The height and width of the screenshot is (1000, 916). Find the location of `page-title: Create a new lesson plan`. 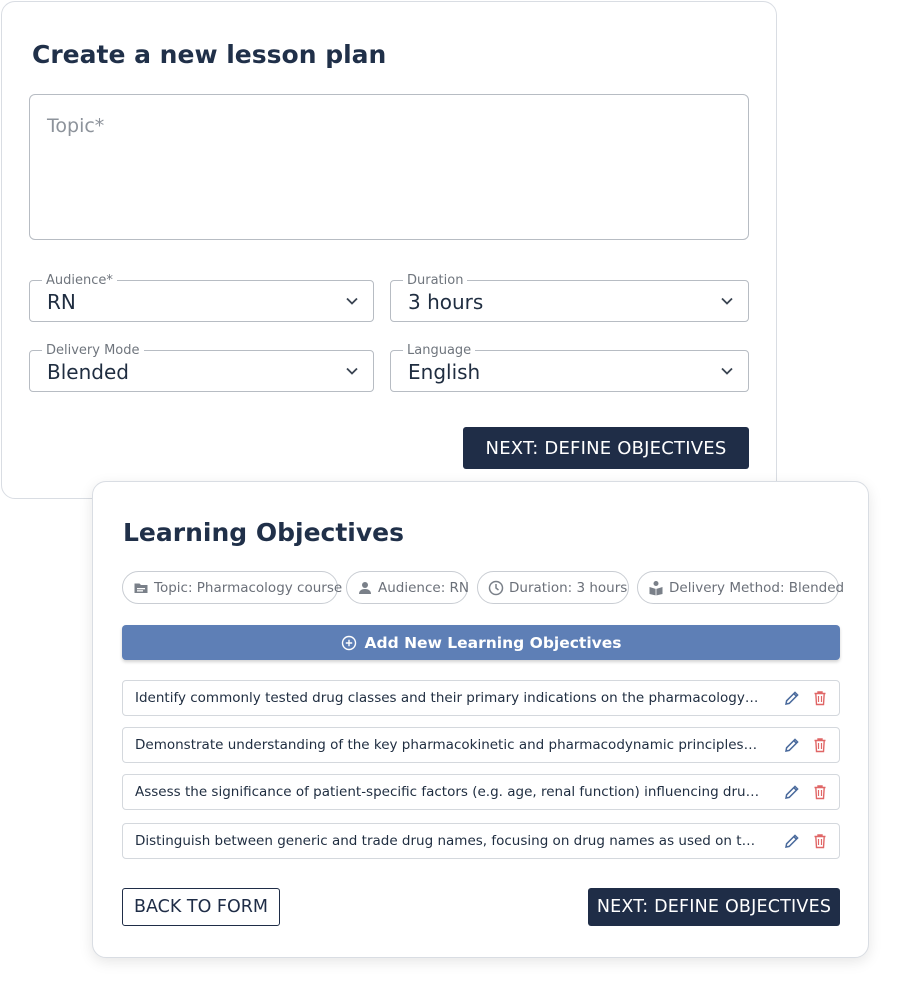

page-title: Create a new lesson plan is located at coordinates (209, 54).